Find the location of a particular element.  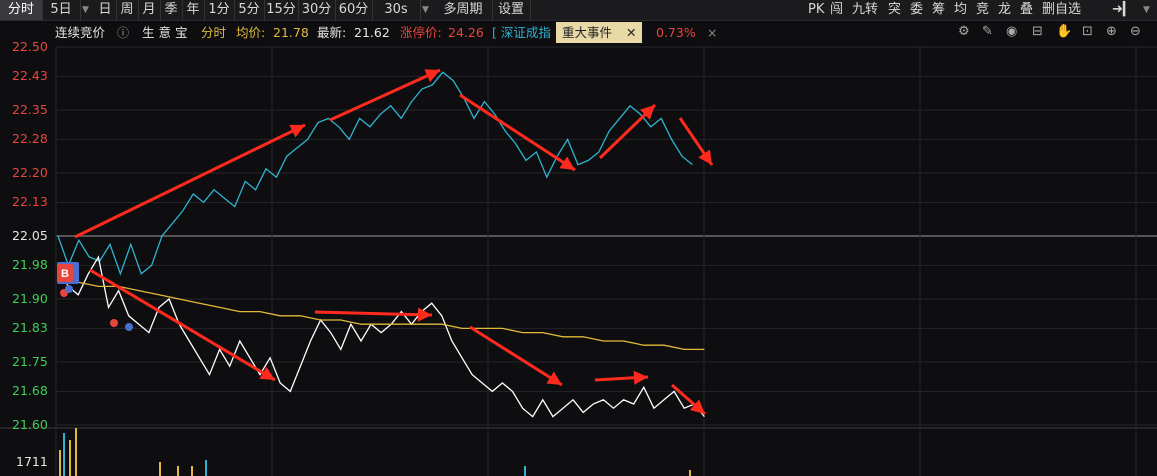

y-tick-label: 21.90 is located at coordinates (30, 298).